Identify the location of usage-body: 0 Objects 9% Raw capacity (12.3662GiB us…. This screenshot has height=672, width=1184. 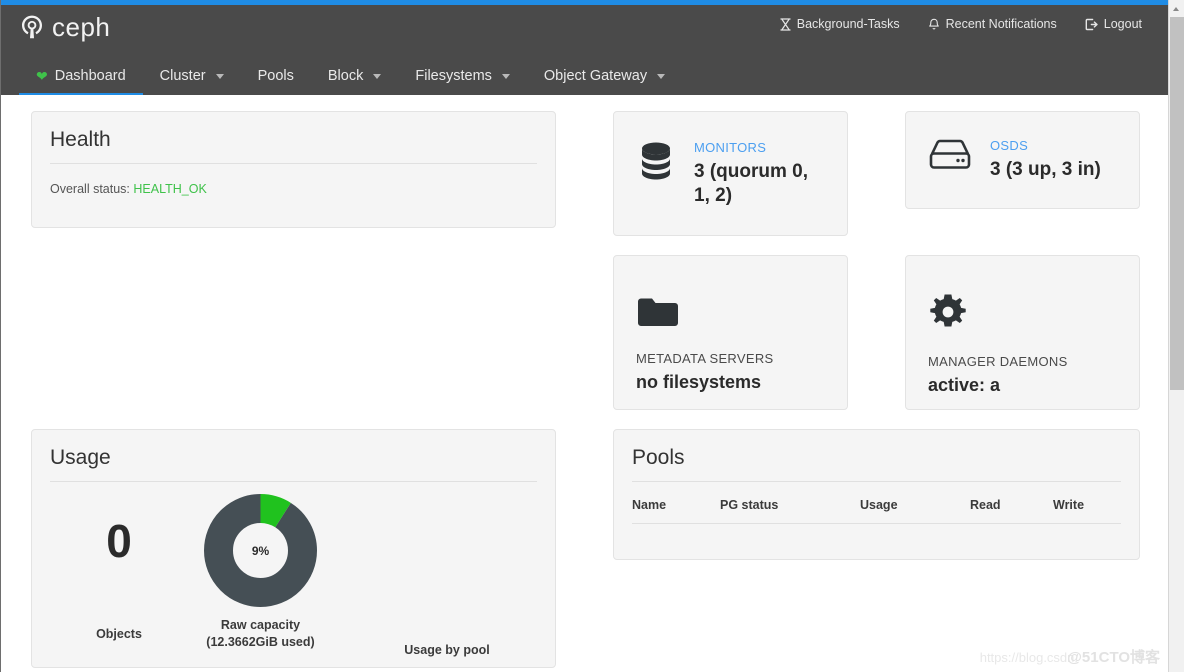
(293, 574).